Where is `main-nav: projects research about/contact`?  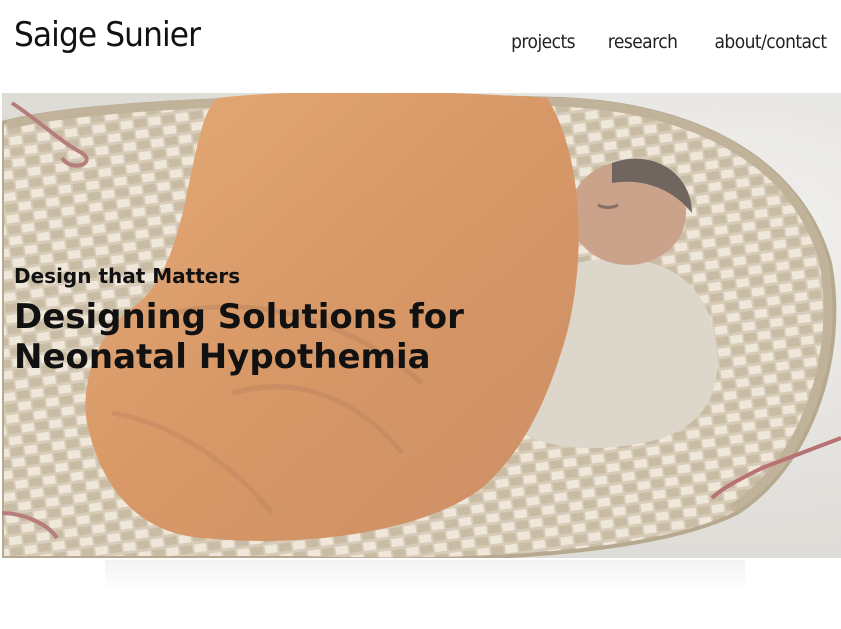
main-nav: projects research about/contact is located at coordinates (665, 42).